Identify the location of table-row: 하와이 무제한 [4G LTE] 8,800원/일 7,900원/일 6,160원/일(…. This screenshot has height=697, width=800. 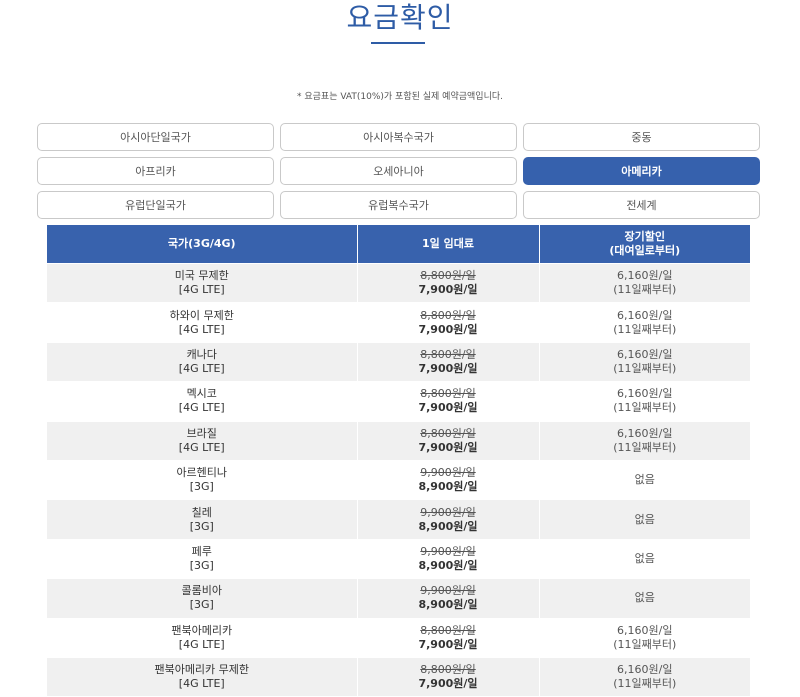
(398, 322).